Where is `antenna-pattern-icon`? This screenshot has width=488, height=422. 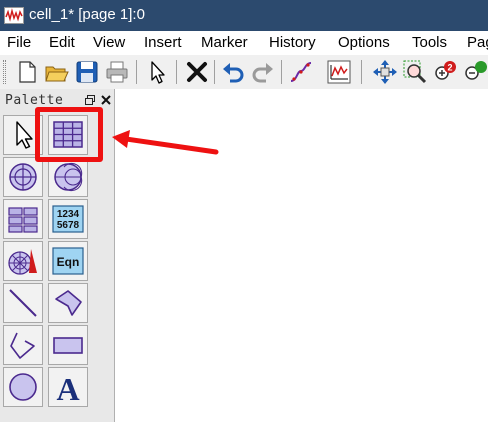 antenna-pattern-icon is located at coordinates (22, 262).